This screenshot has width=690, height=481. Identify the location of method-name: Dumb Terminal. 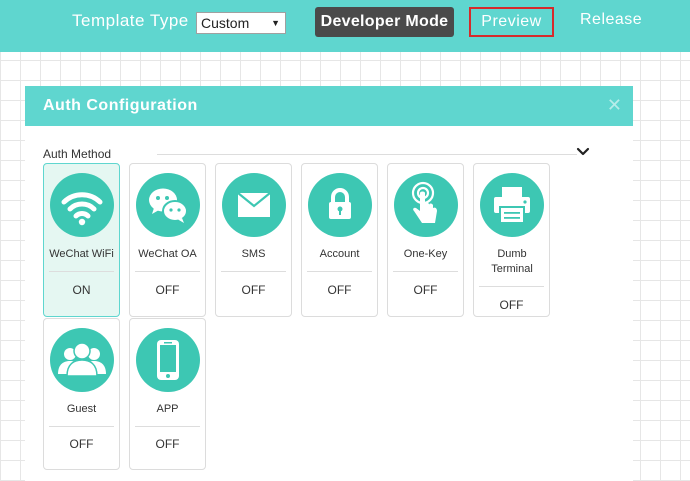
(512, 261).